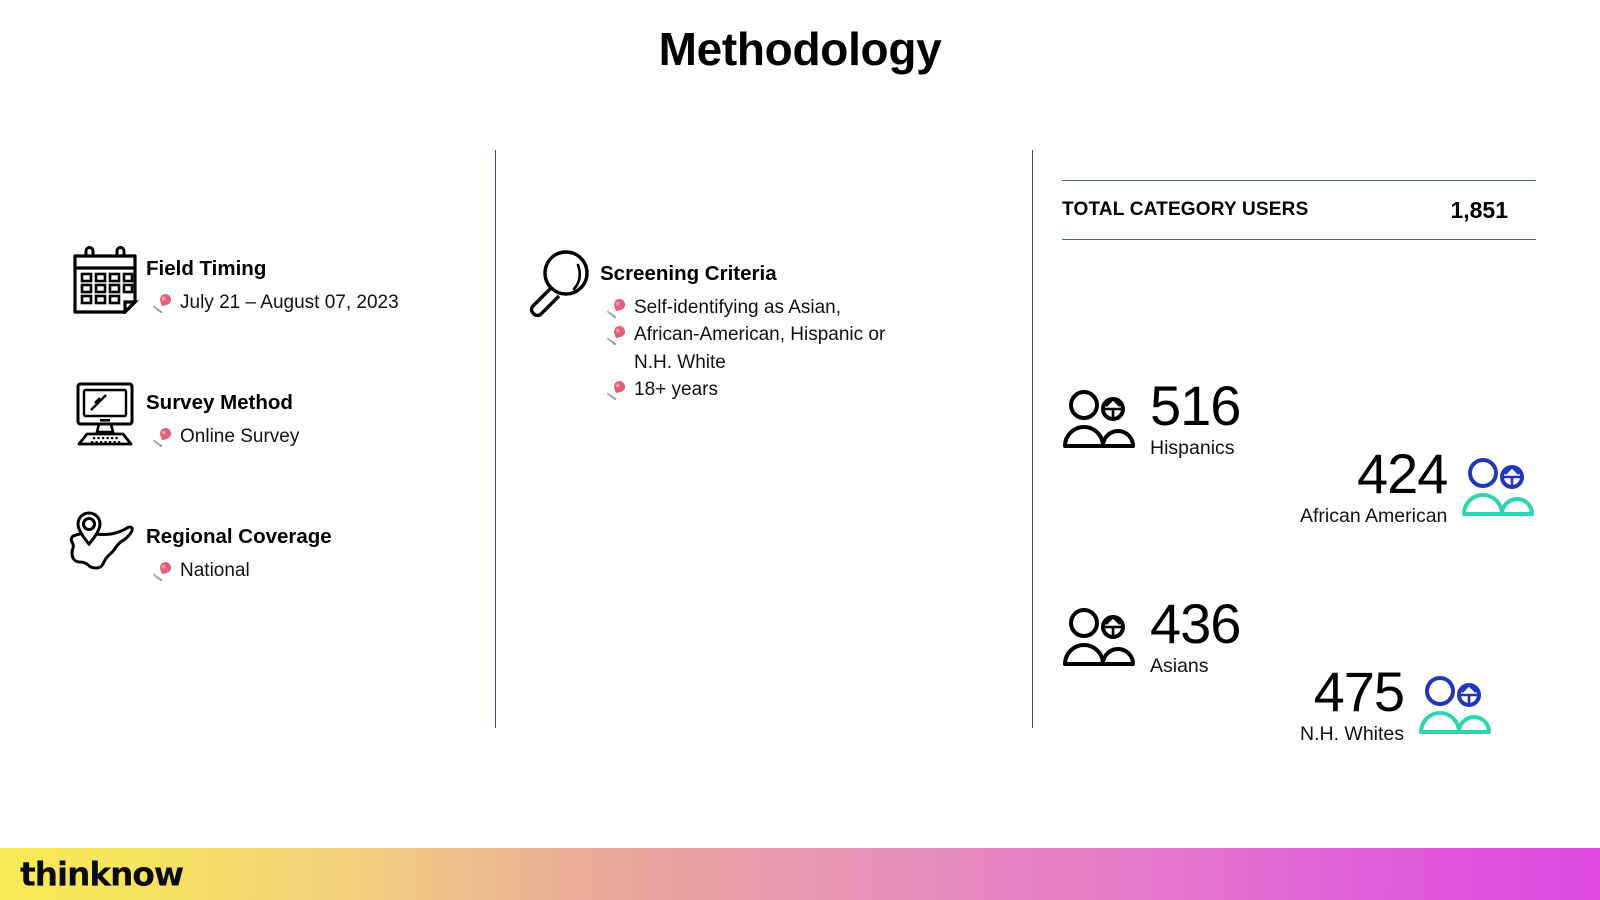 Image resolution: width=1600 pixels, height=900 pixels. What do you see at coordinates (215, 570) in the screenshot?
I see `bullet-text: National` at bounding box center [215, 570].